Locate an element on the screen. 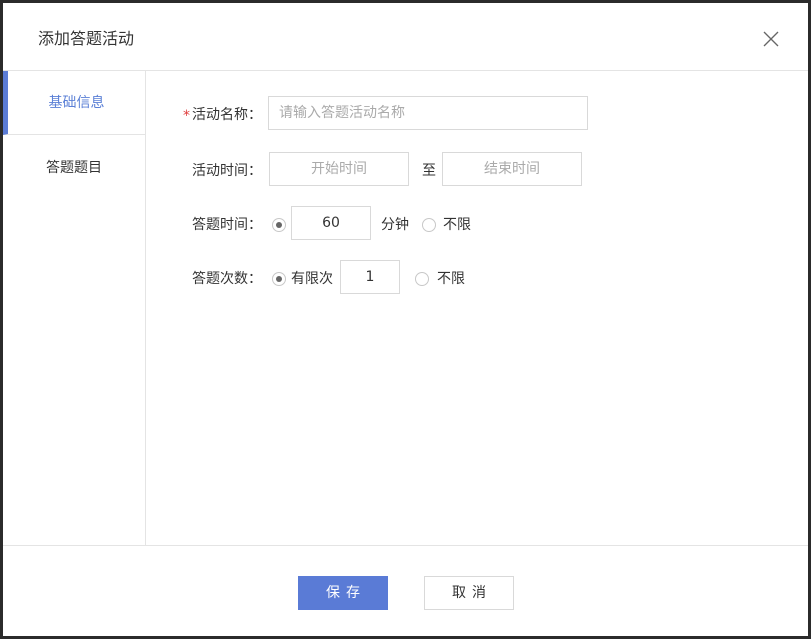 The height and width of the screenshot is (639, 811). attempts-unlimited-label: 不限 is located at coordinates (451, 279).